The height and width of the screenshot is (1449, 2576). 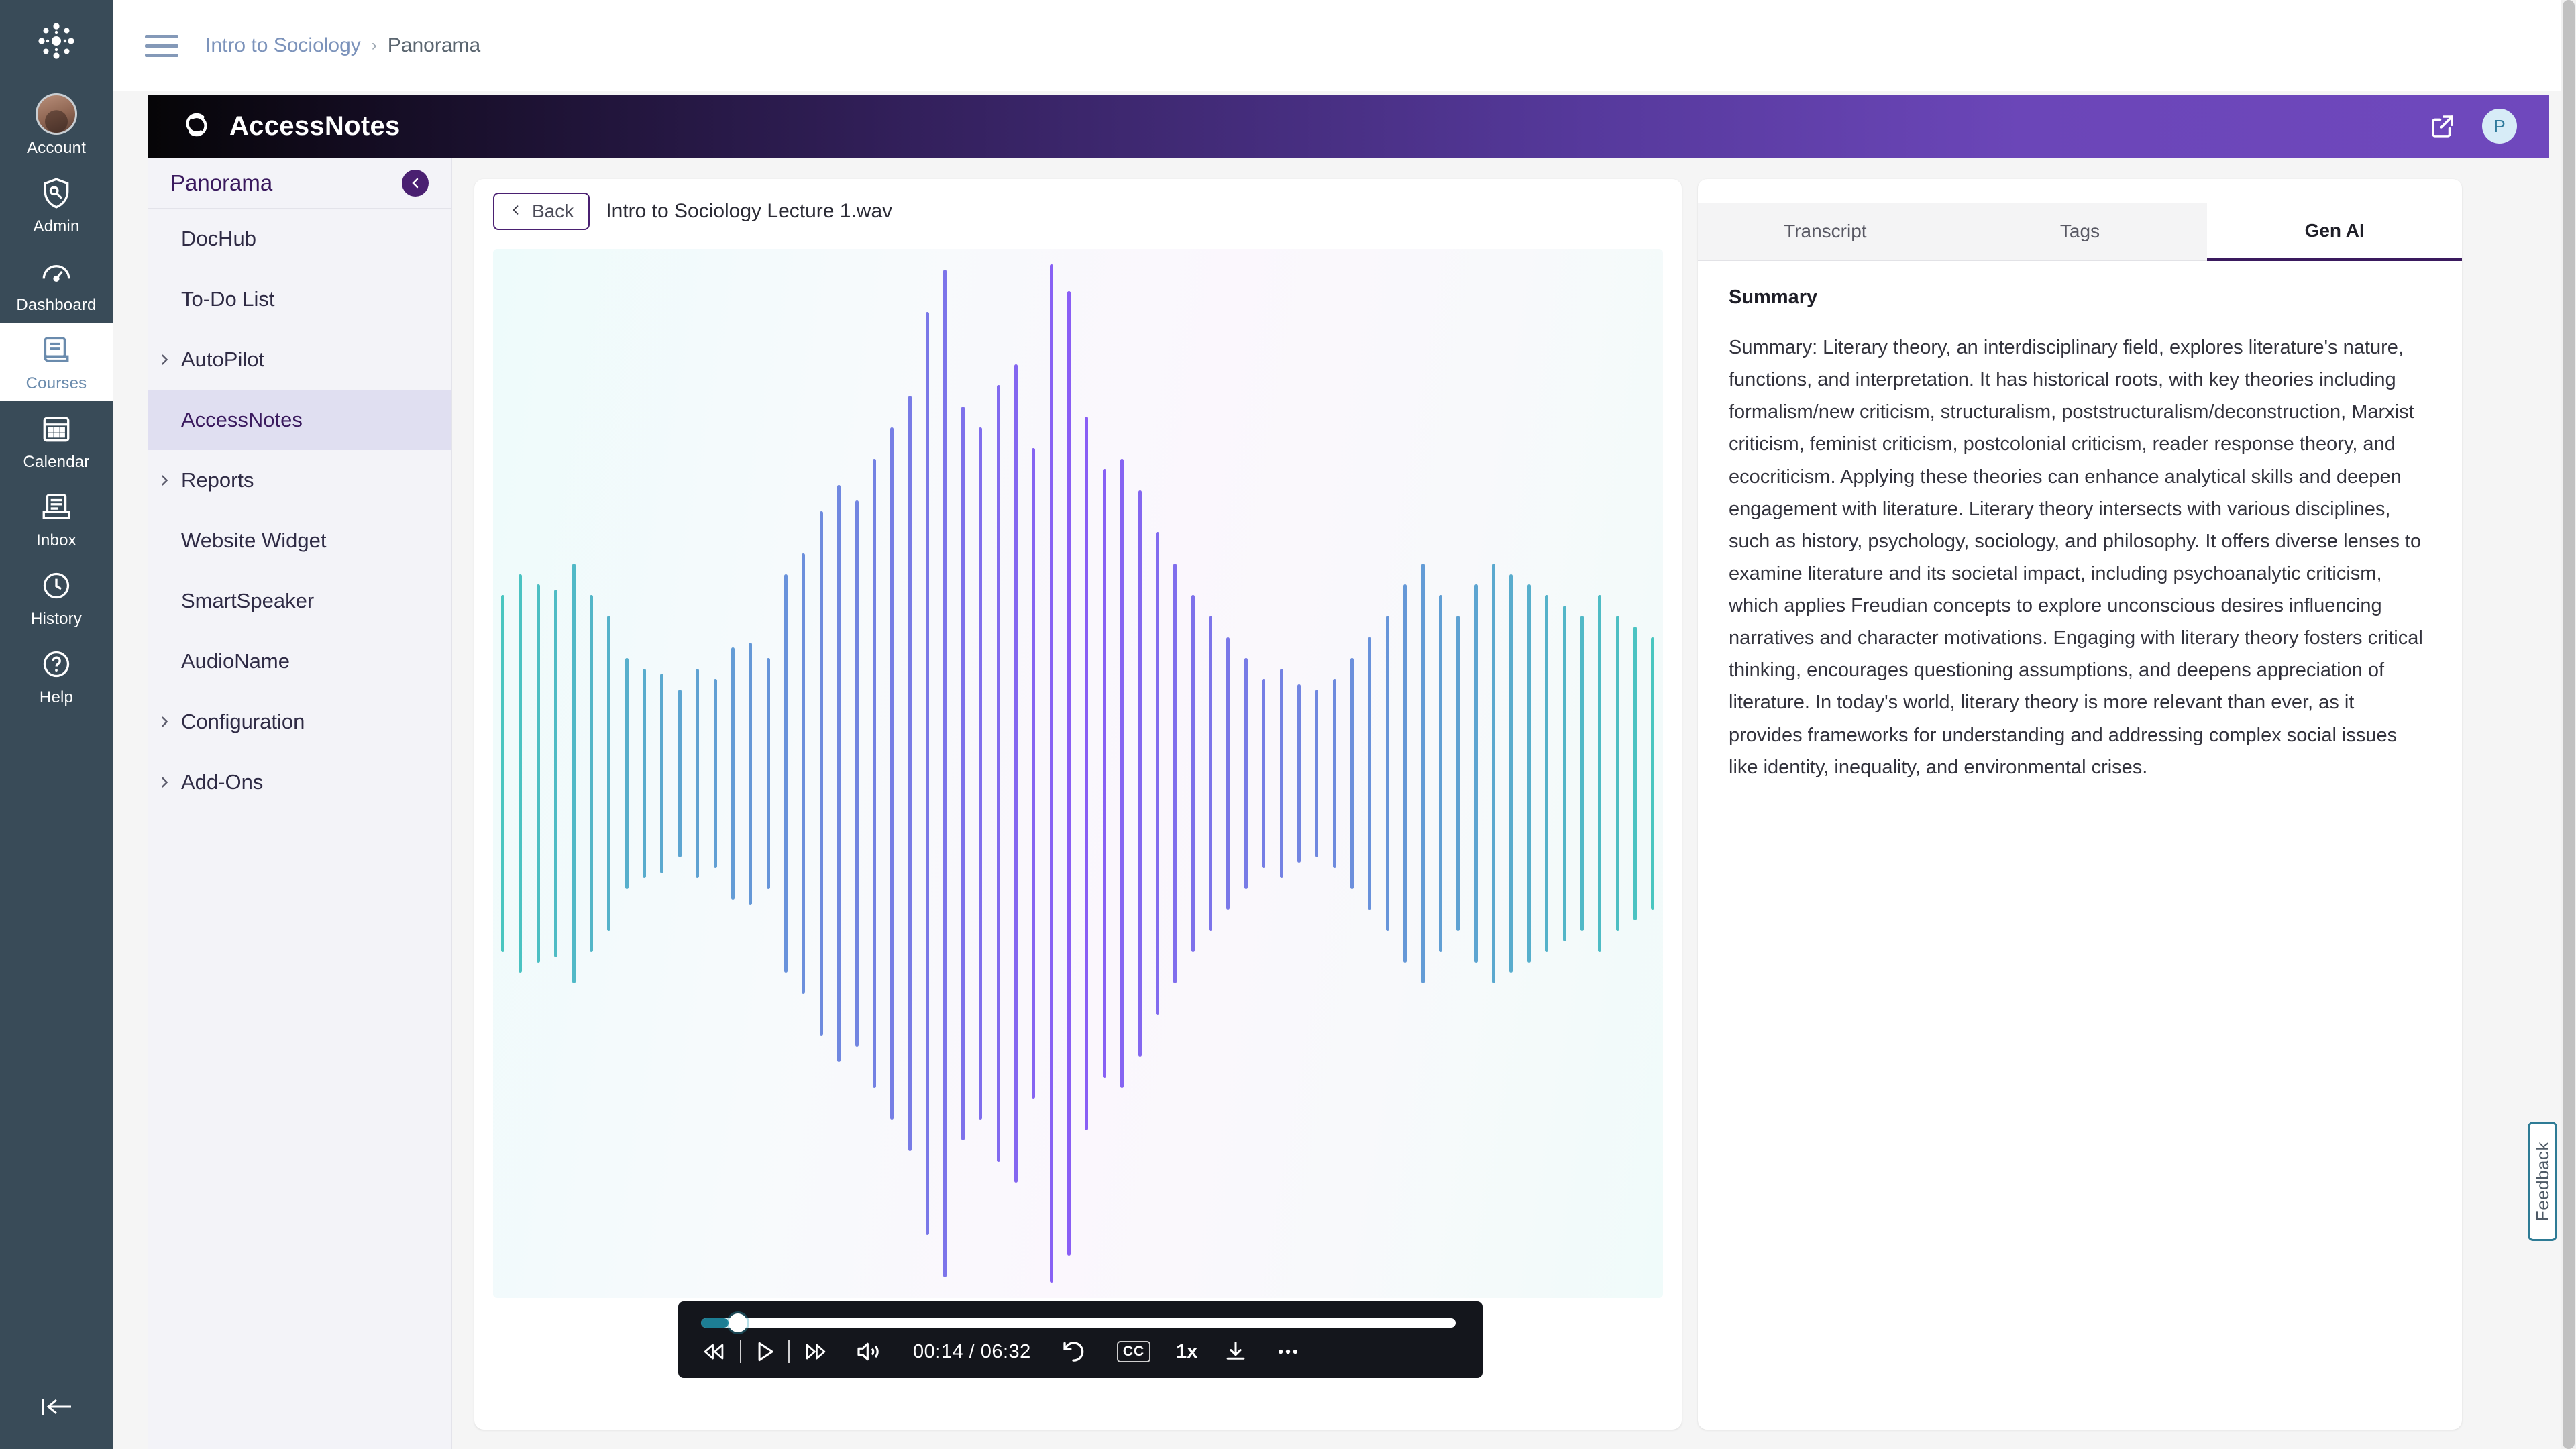 What do you see at coordinates (56, 1421) in the screenshot?
I see `collapse-left-icon` at bounding box center [56, 1421].